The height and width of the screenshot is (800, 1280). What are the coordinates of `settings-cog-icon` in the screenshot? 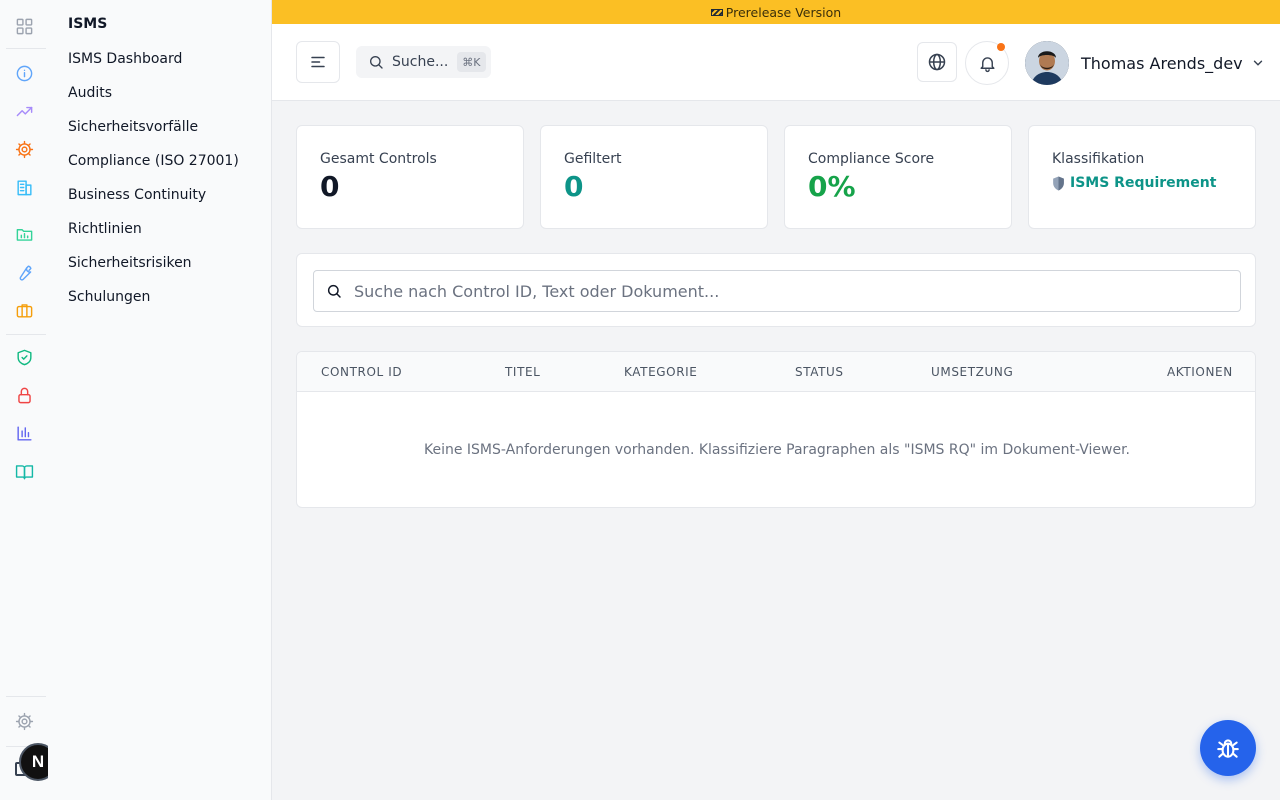 It's located at (24, 149).